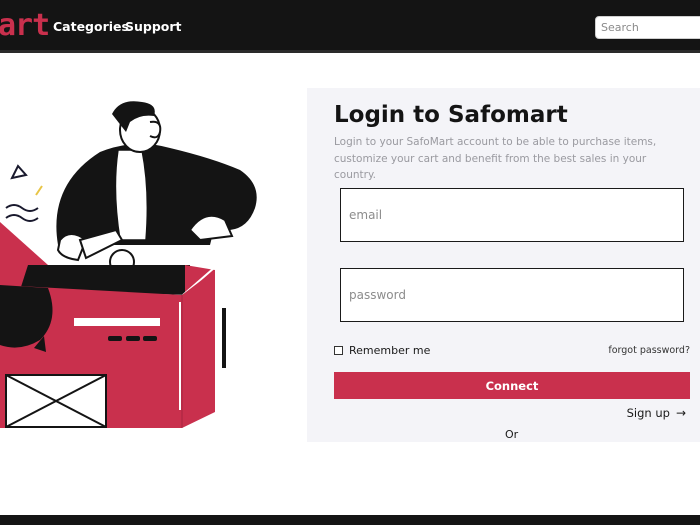 Image resolution: width=700 pixels, height=525 pixels. What do you see at coordinates (512, 215) in the screenshot?
I see `email-field` at bounding box center [512, 215].